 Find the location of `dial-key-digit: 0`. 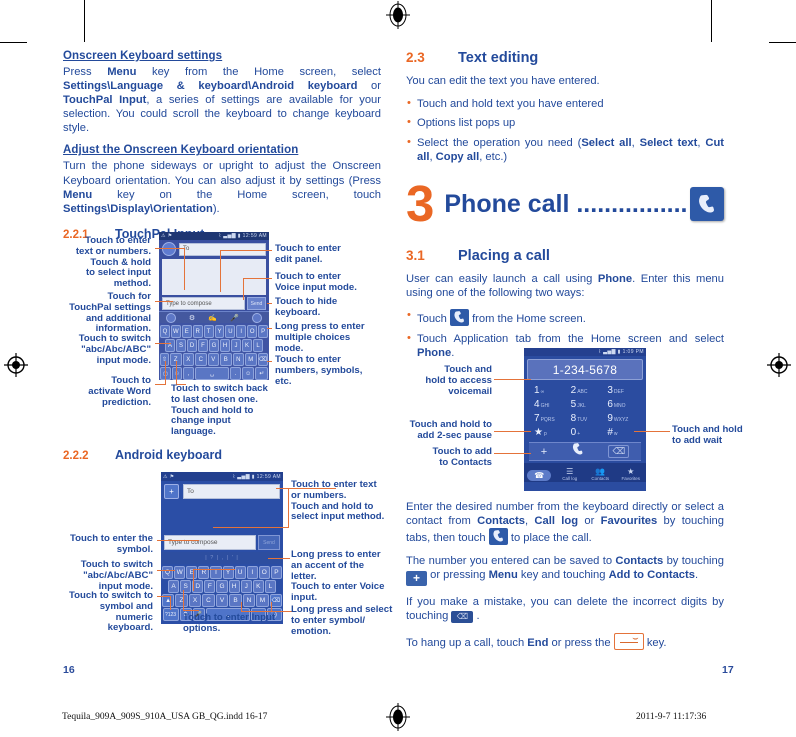

dial-key-digit: 0 is located at coordinates (573, 432).